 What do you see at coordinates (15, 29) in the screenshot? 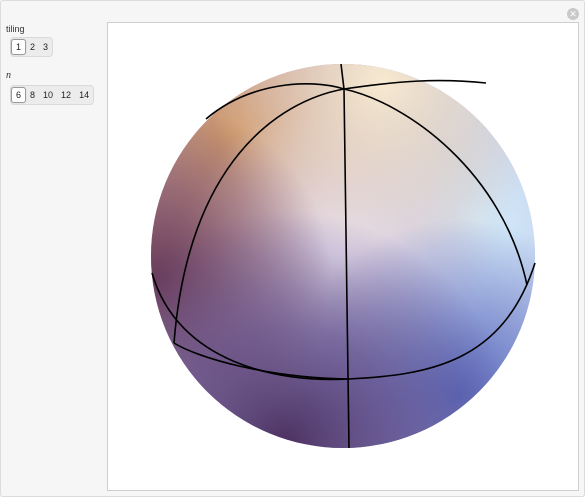
I see `tiling-label: tiling` at bounding box center [15, 29].